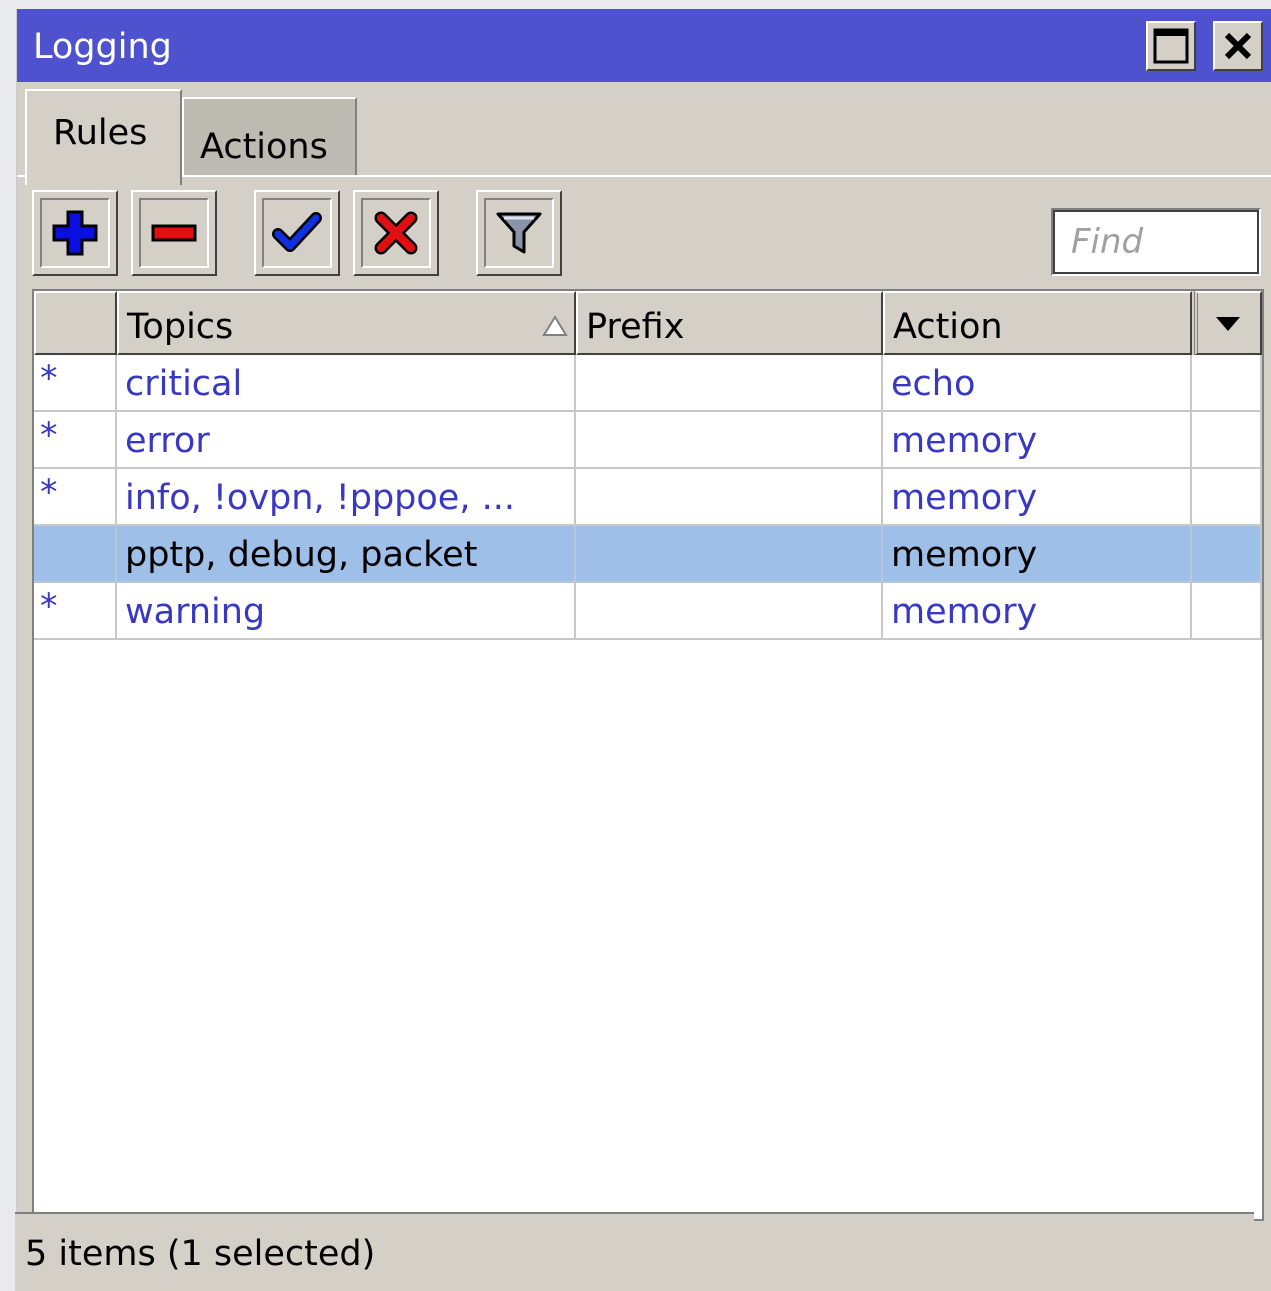 The height and width of the screenshot is (1291, 1271). I want to click on close-button, so click(1238, 46).